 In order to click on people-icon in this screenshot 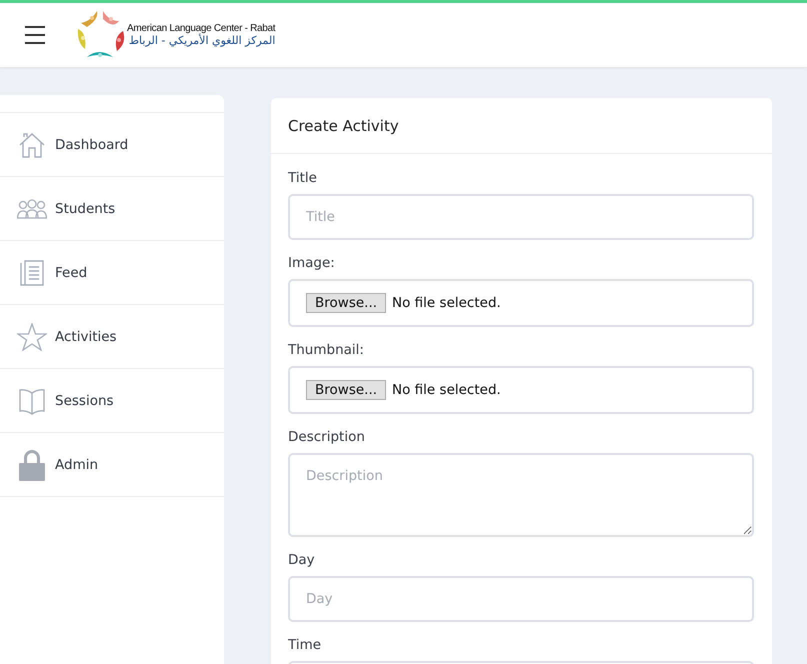, I will do `click(32, 209)`.